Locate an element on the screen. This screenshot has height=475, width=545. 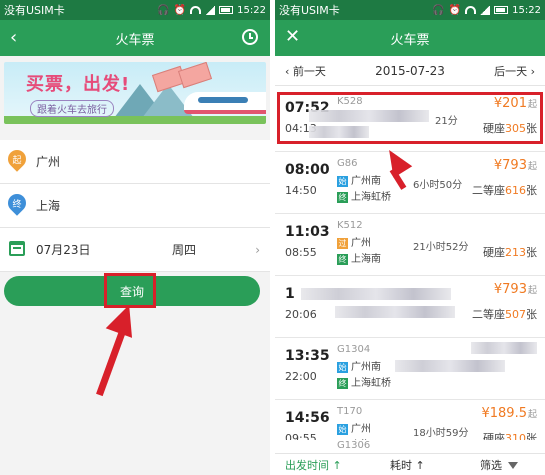
history-clock-icon is located at coordinates (250, 37).